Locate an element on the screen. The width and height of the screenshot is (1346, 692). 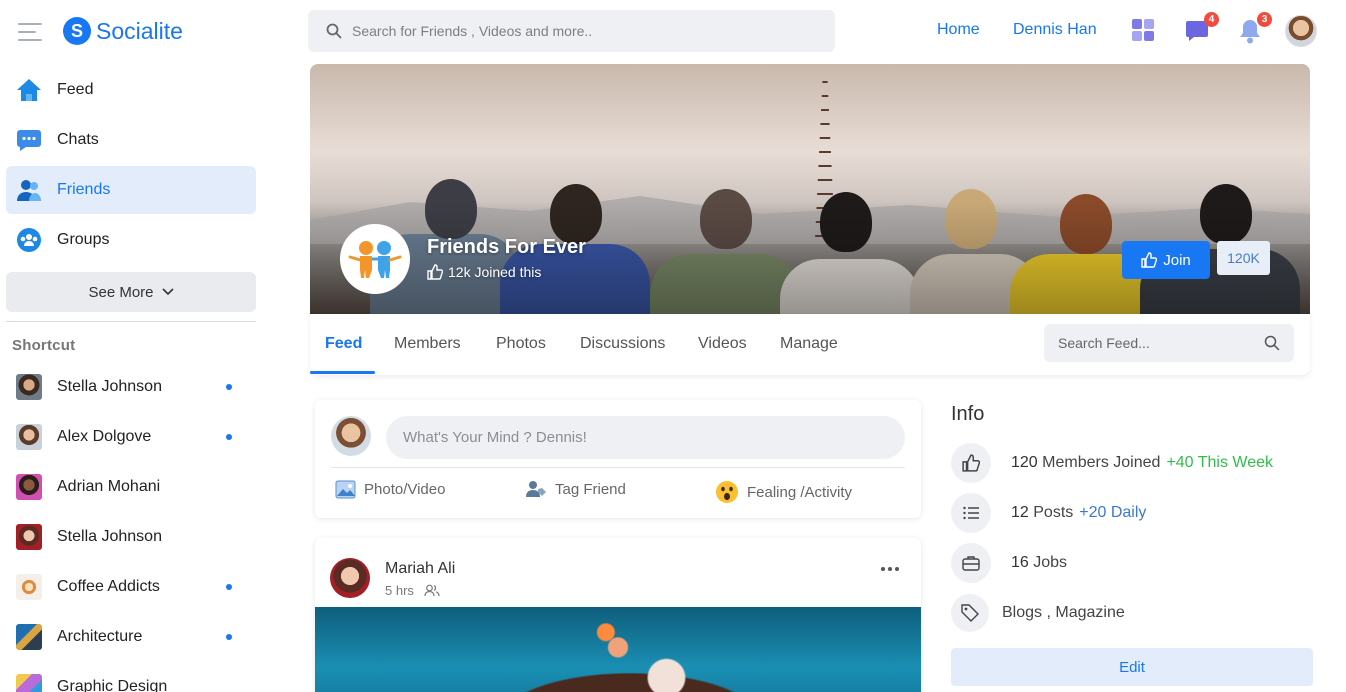
tag-friend-label: Tag Friend is located at coordinates (590, 489).